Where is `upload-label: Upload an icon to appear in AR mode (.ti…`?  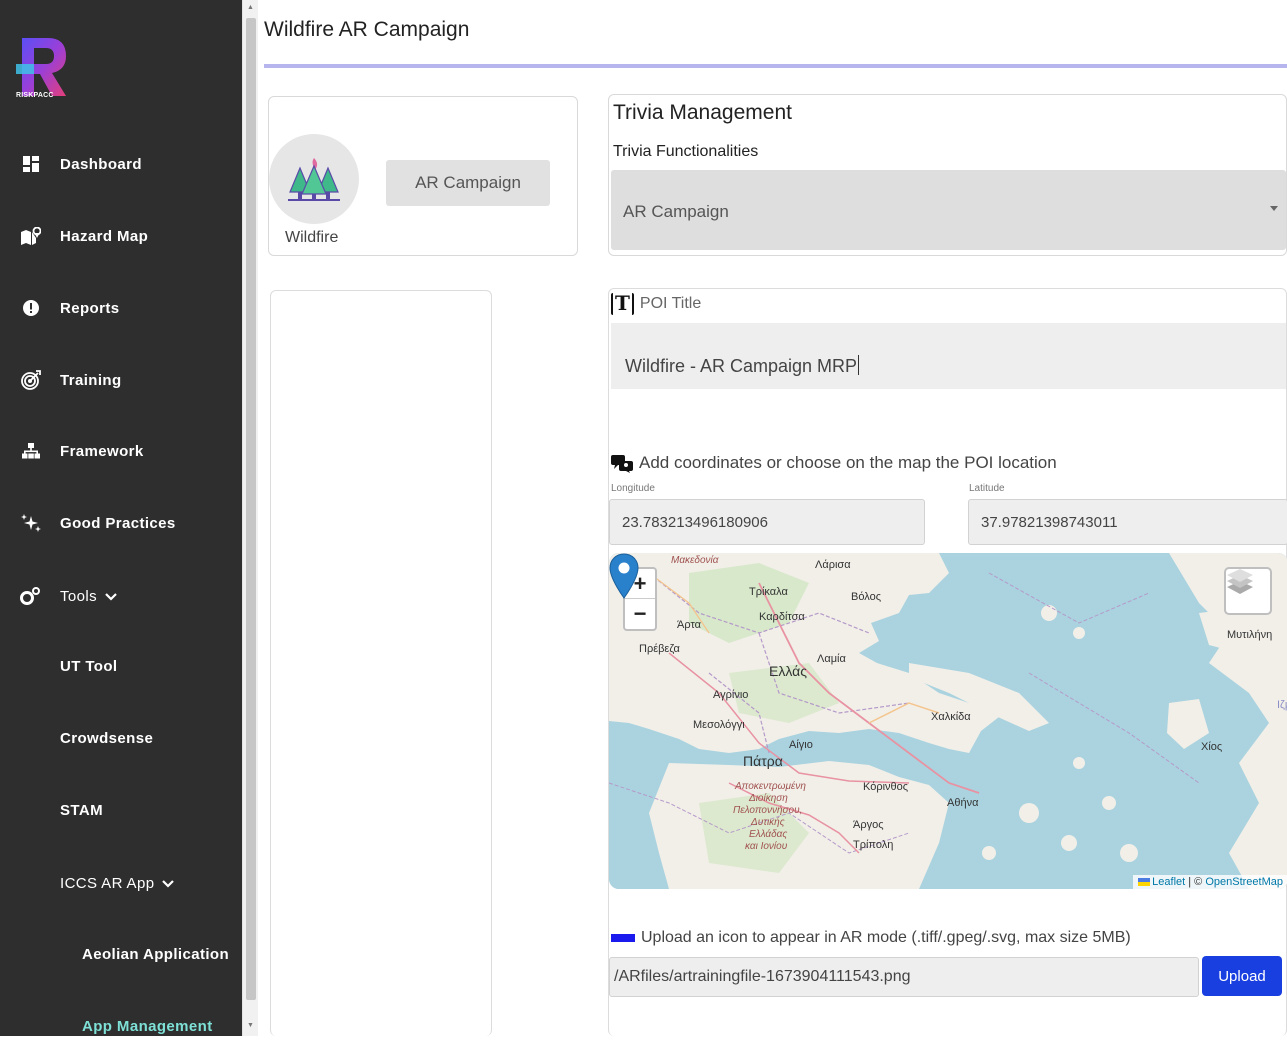 upload-label: Upload an icon to appear in AR mode (.ti… is located at coordinates (886, 937).